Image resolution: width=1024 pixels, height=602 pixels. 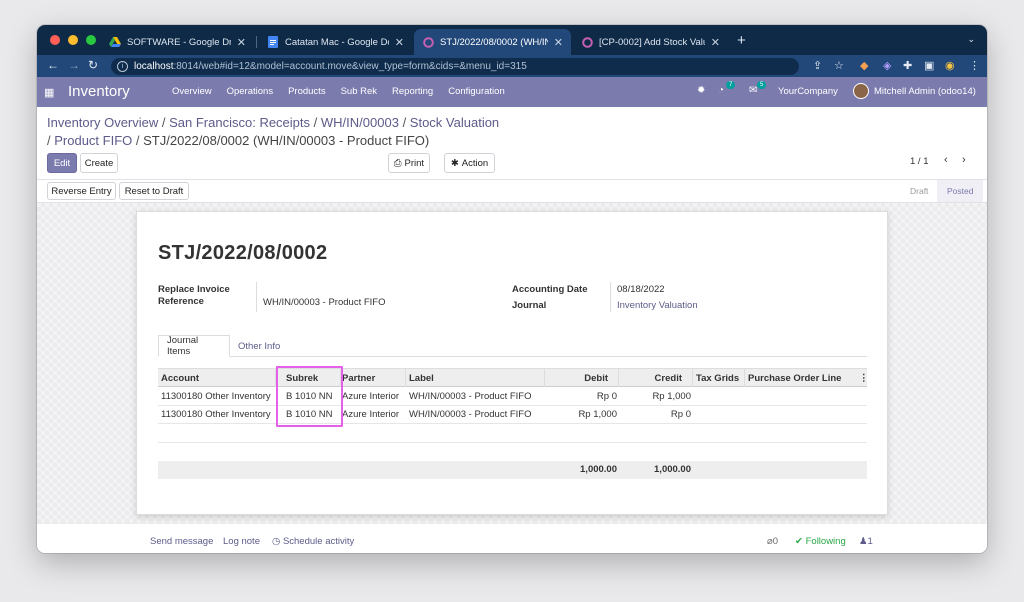 What do you see at coordinates (971, 39) in the screenshot?
I see `tab-search-chevron-icon: ⌄` at bounding box center [971, 39].